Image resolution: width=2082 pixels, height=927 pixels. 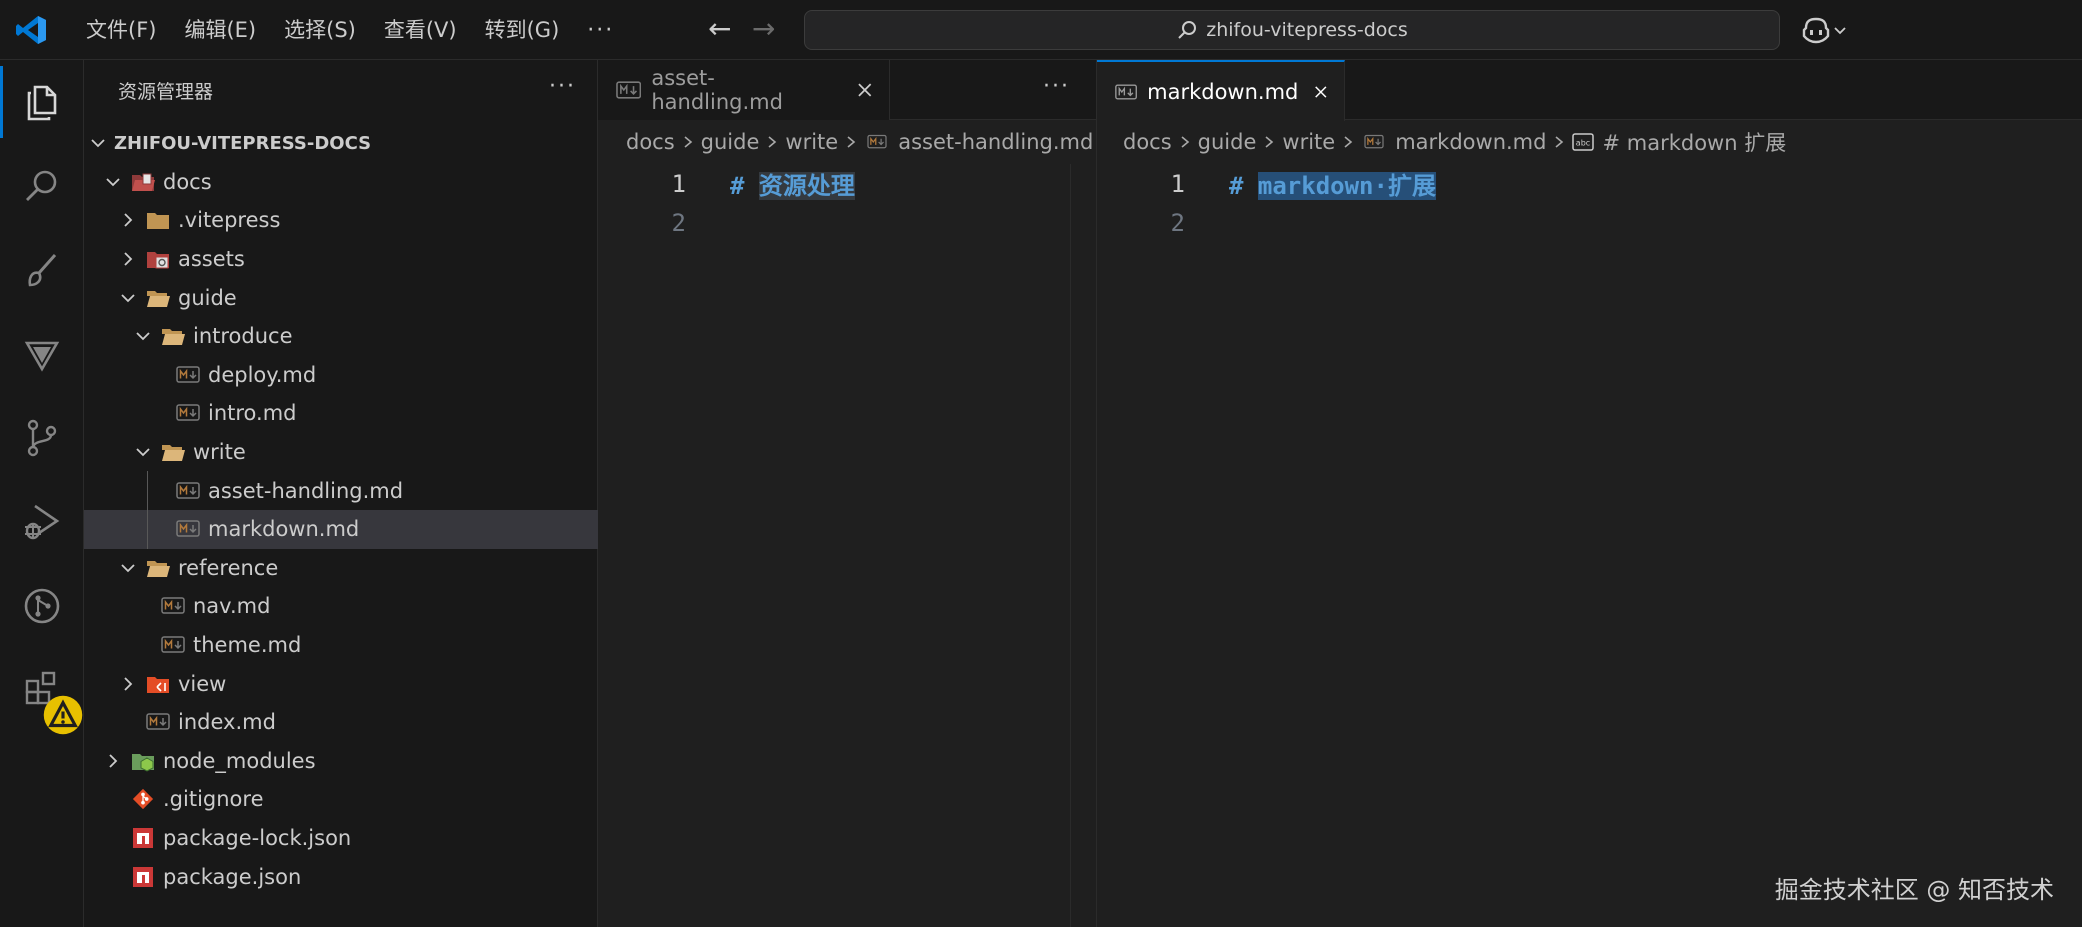 What do you see at coordinates (42, 102) in the screenshot?
I see `activity-explorer` at bounding box center [42, 102].